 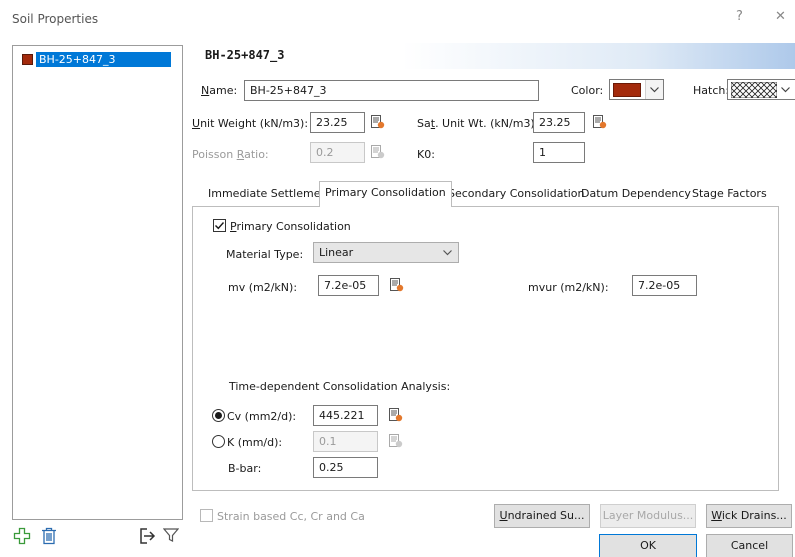 What do you see at coordinates (55, 19) in the screenshot?
I see `window-title: Soil Properties` at bounding box center [55, 19].